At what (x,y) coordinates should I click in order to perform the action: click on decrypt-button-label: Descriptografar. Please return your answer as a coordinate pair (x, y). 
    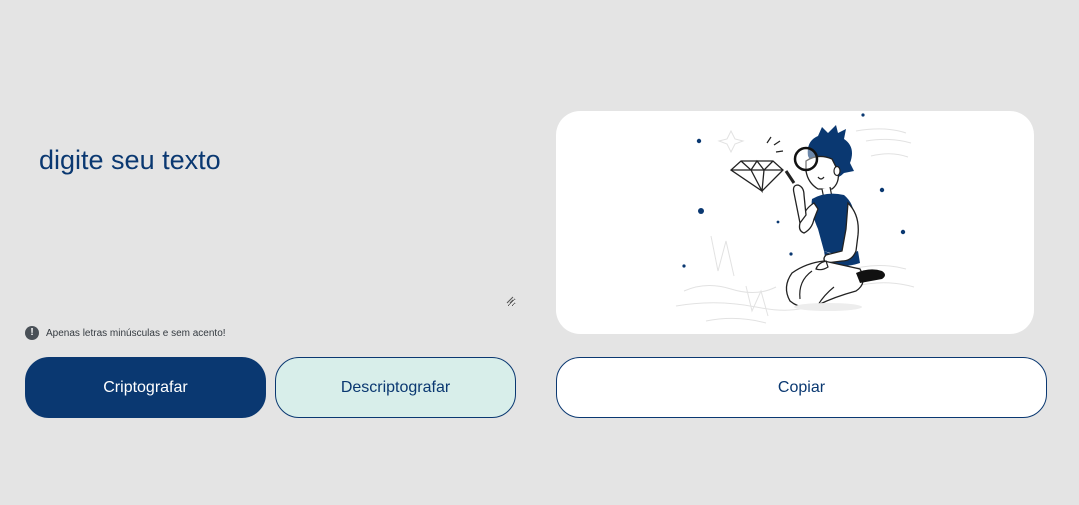
    Looking at the image, I should click on (395, 387).